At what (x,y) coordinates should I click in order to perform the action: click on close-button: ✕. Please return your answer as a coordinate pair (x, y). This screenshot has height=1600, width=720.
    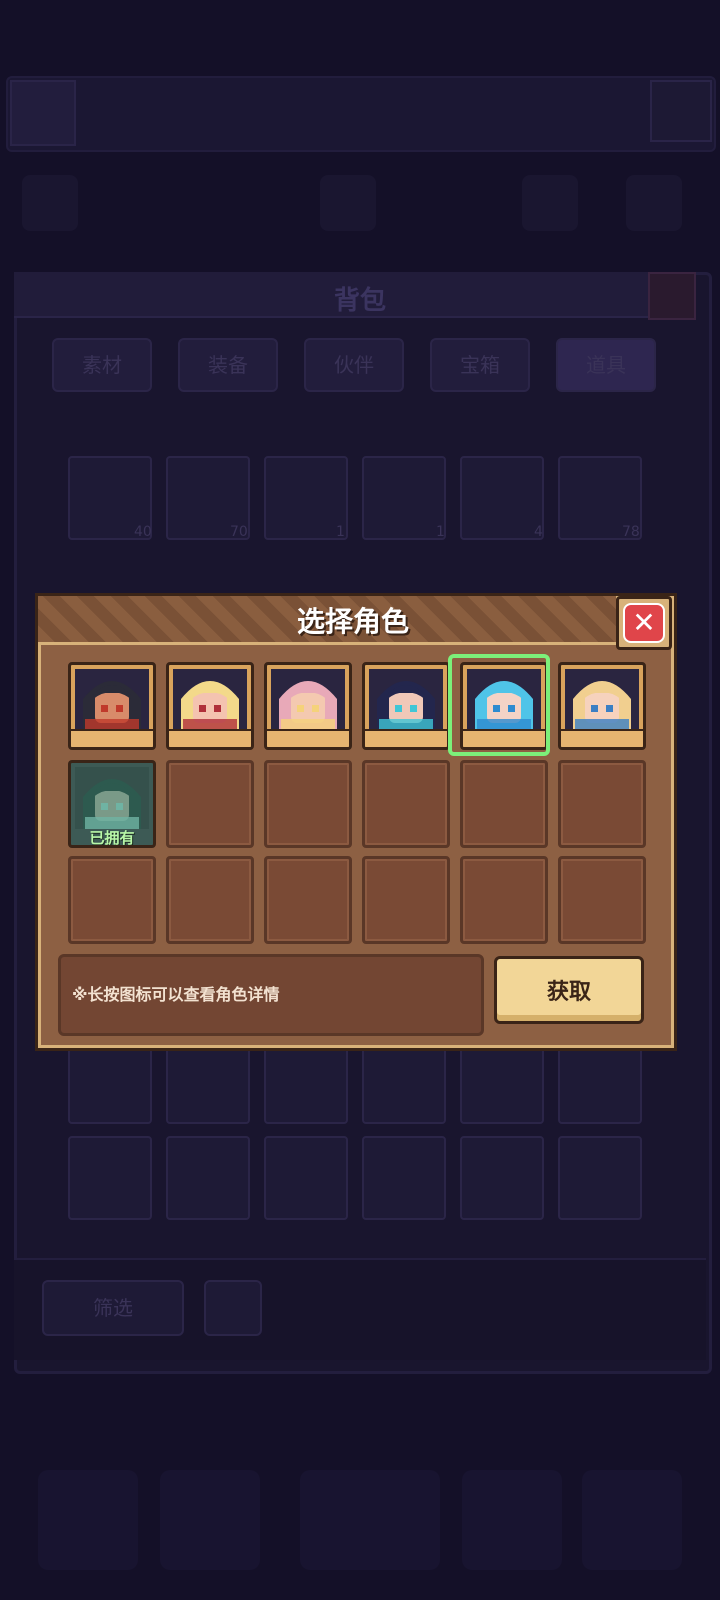
    Looking at the image, I should click on (644, 623).